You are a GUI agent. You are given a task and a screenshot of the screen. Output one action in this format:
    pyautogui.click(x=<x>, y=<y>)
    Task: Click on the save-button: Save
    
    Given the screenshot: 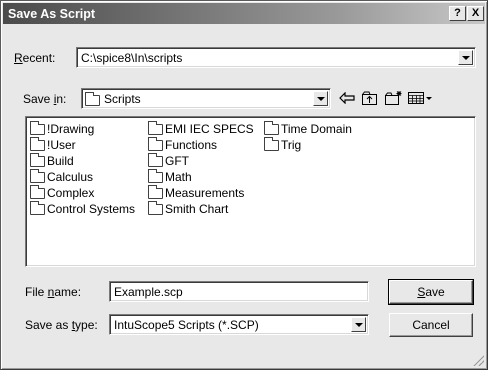 What is the action you would take?
    pyautogui.click(x=431, y=292)
    